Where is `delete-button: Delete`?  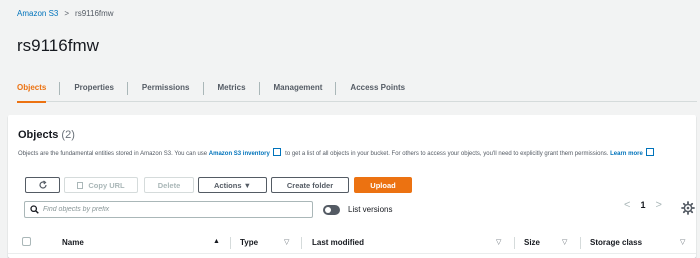 delete-button: Delete is located at coordinates (169, 185).